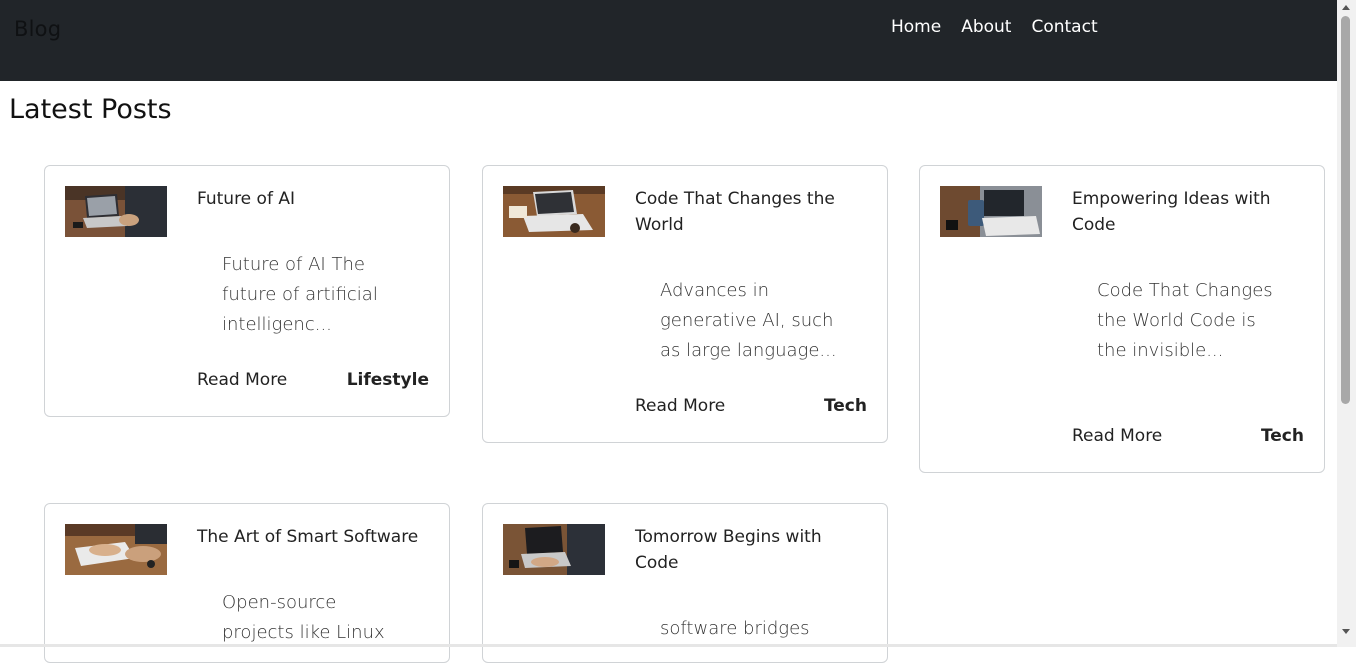 The width and height of the screenshot is (1356, 663). What do you see at coordinates (312, 537) in the screenshot?
I see `post-title: The Art of Smart Software` at bounding box center [312, 537].